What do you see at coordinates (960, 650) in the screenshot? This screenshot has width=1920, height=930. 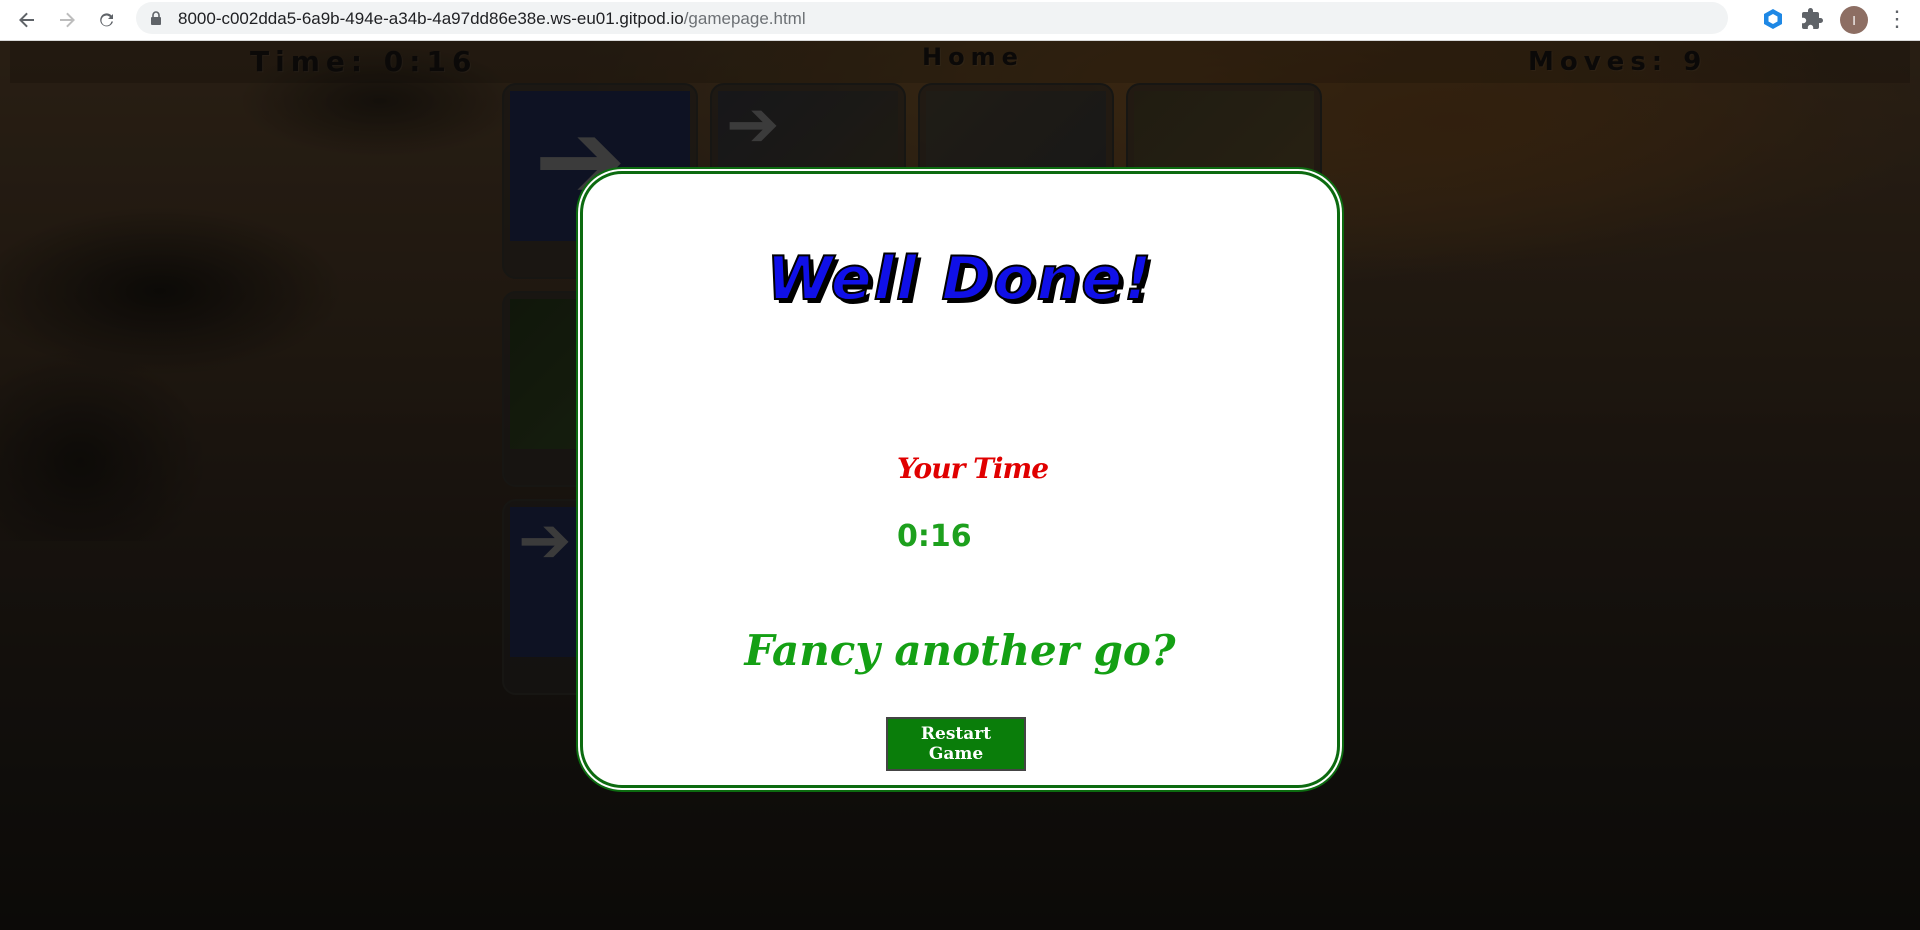 I see `play-again-prompt: Fancy another go?` at bounding box center [960, 650].